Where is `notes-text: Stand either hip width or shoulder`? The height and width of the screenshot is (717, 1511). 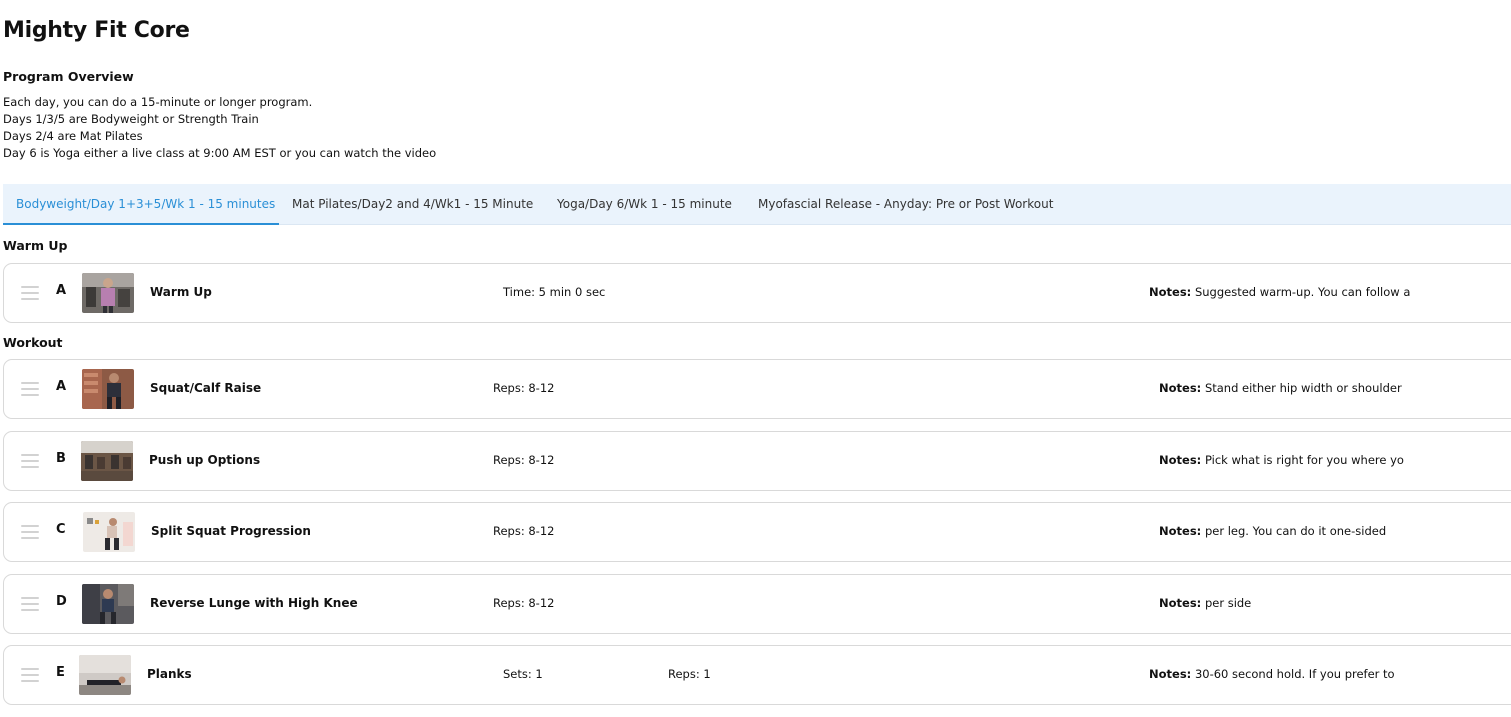 notes-text: Stand either hip width or shoulder is located at coordinates (1303, 388).